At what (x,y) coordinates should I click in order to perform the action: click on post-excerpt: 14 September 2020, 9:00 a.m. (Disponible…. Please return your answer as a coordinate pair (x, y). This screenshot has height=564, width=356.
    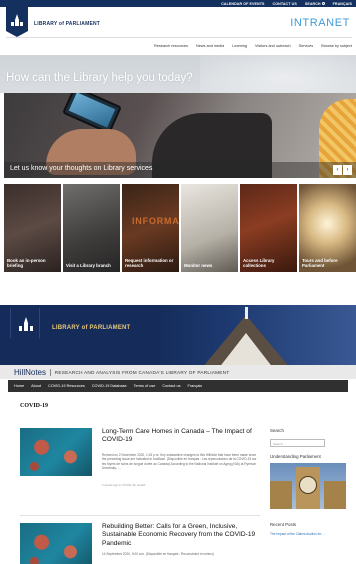
    Looking at the image, I should click on (158, 554).